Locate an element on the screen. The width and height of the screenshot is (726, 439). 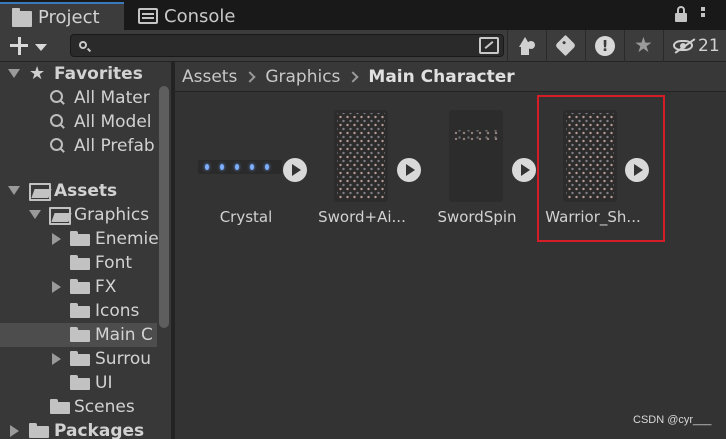
tree-item-folder: Scenes is located at coordinates (78, 407).